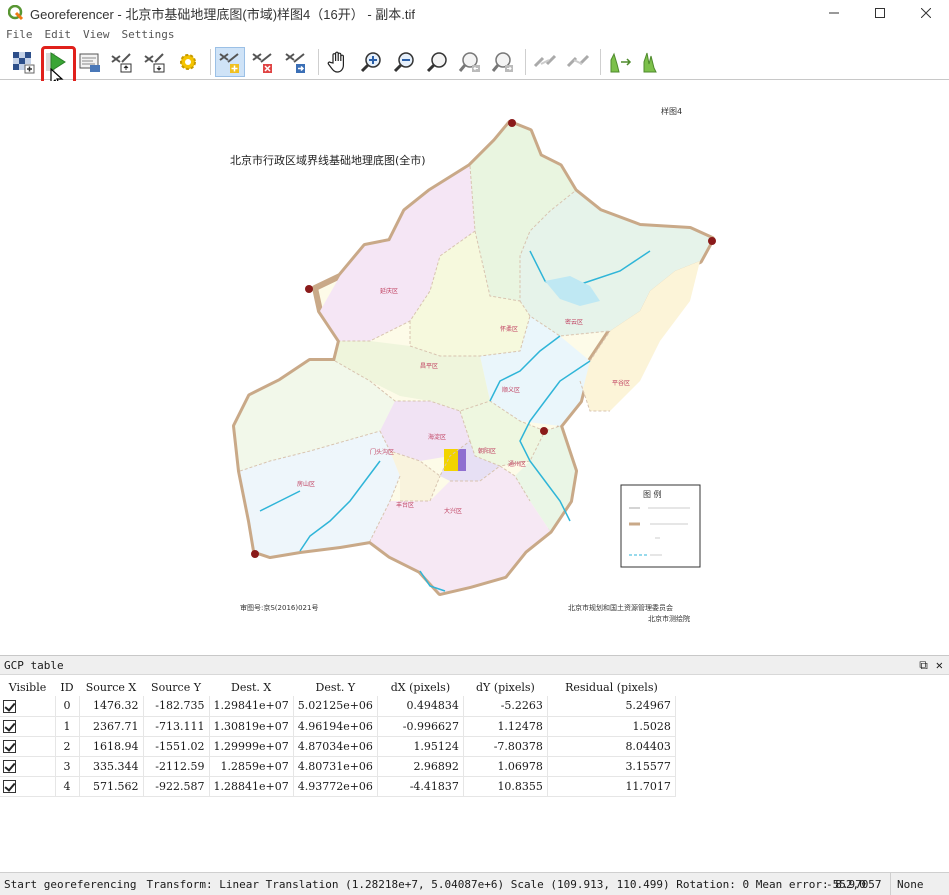 This screenshot has width=949, height=895. What do you see at coordinates (27, 687) in the screenshot?
I see `col-visible: Visible` at bounding box center [27, 687].